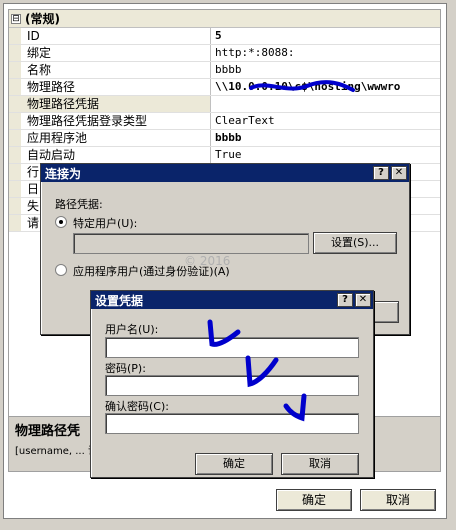 The width and height of the screenshot is (456, 530). What do you see at coordinates (132, 329) in the screenshot?
I see `username-label: 用户名(U):` at bounding box center [132, 329].